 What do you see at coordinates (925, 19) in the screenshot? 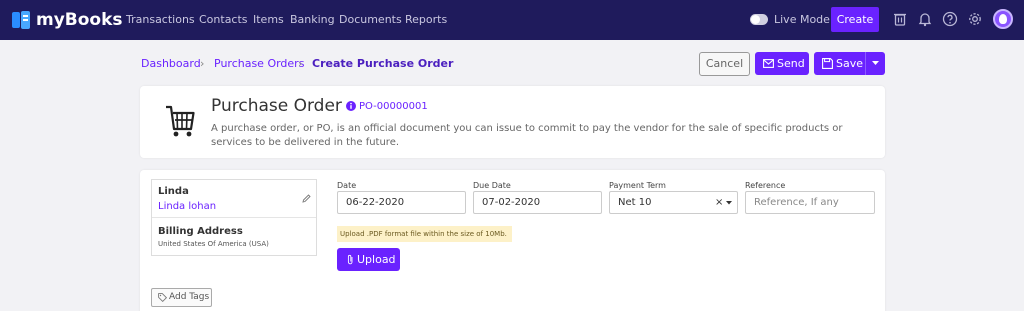
I see `bell-icon` at bounding box center [925, 19].